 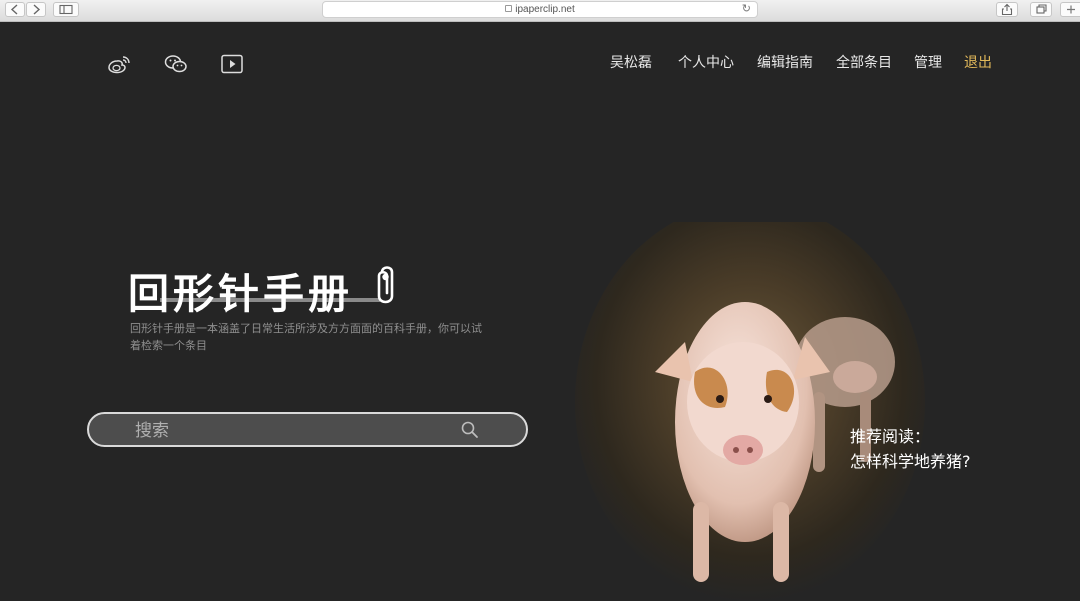 I want to click on search-input, so click(x=295, y=431).